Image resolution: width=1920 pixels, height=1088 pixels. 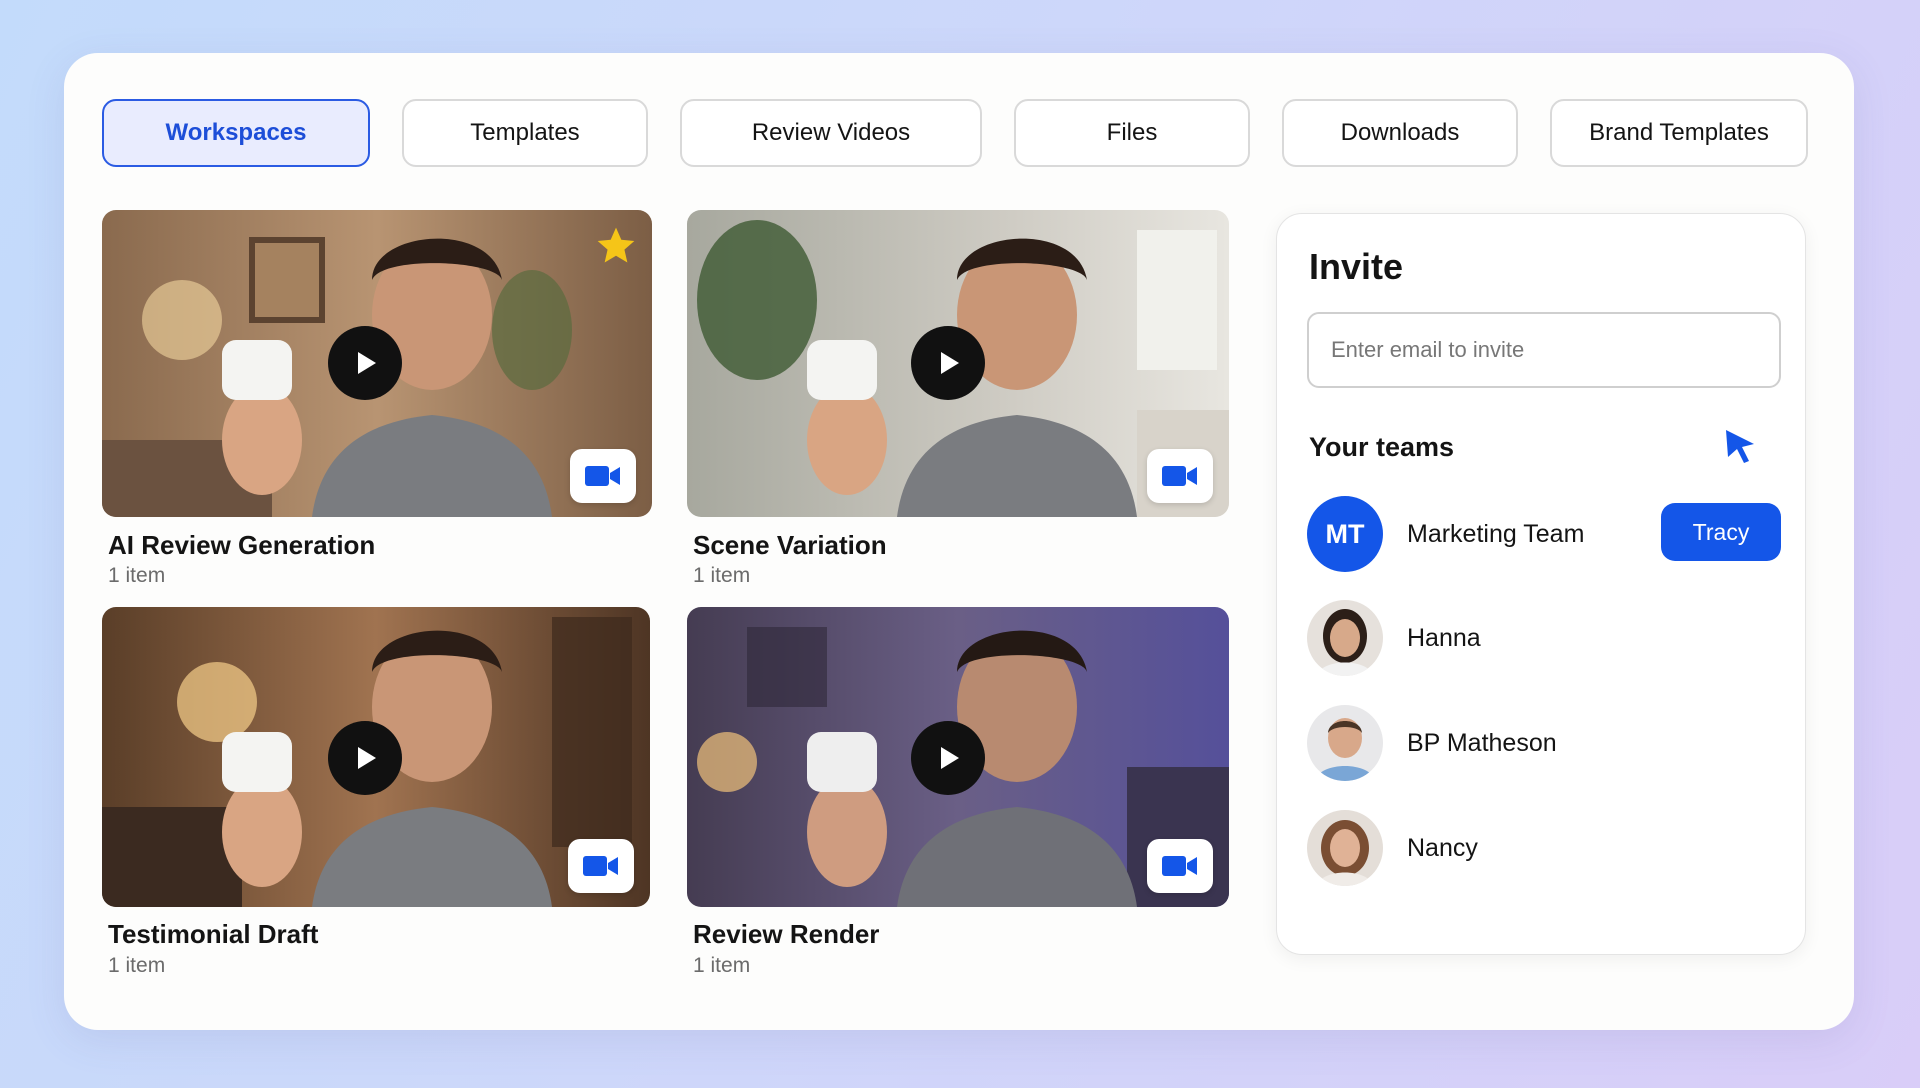 I want to click on card-title: Review Render, so click(x=786, y=934).